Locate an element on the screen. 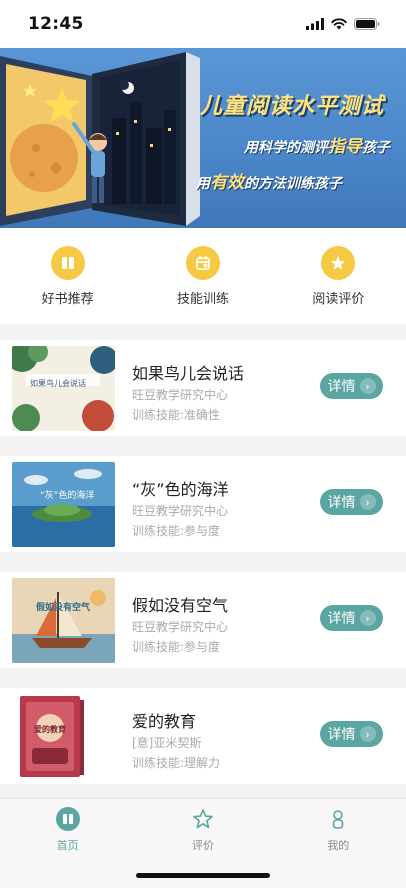 The height and width of the screenshot is (888, 406). list-item: 假如没有空气 假如没有空气 旺豆教学研究中心 训练技能:参与度 详情 › is located at coordinates (203, 620).